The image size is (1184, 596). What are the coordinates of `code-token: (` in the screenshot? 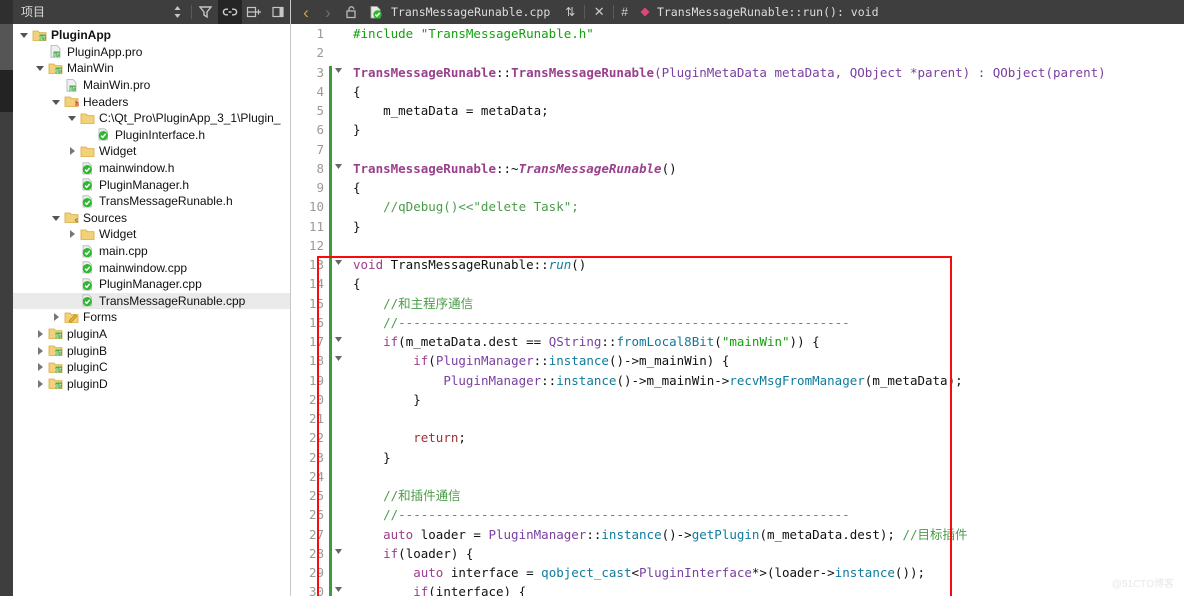 It's located at (658, 72).